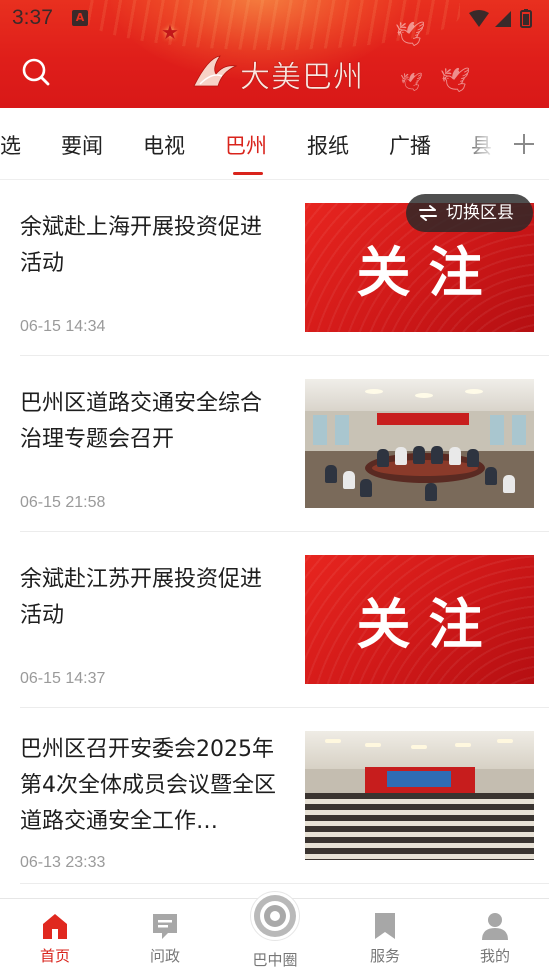 The image size is (549, 976). I want to click on app-logo: 大美巴州, so click(280, 72).